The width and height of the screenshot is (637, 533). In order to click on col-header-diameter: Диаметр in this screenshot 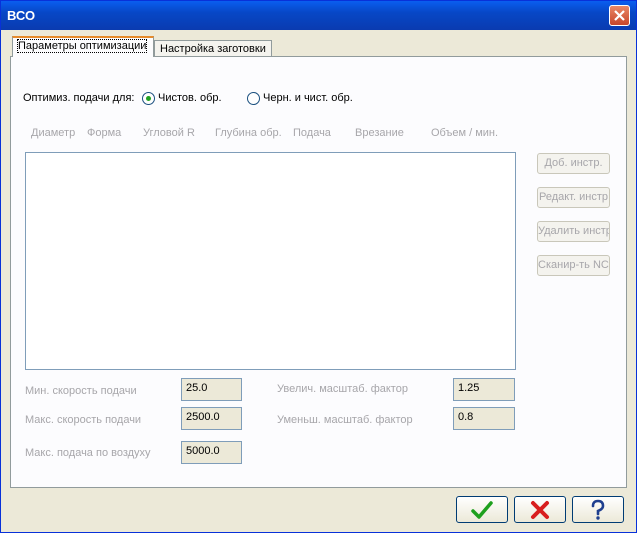, I will do `click(53, 133)`.